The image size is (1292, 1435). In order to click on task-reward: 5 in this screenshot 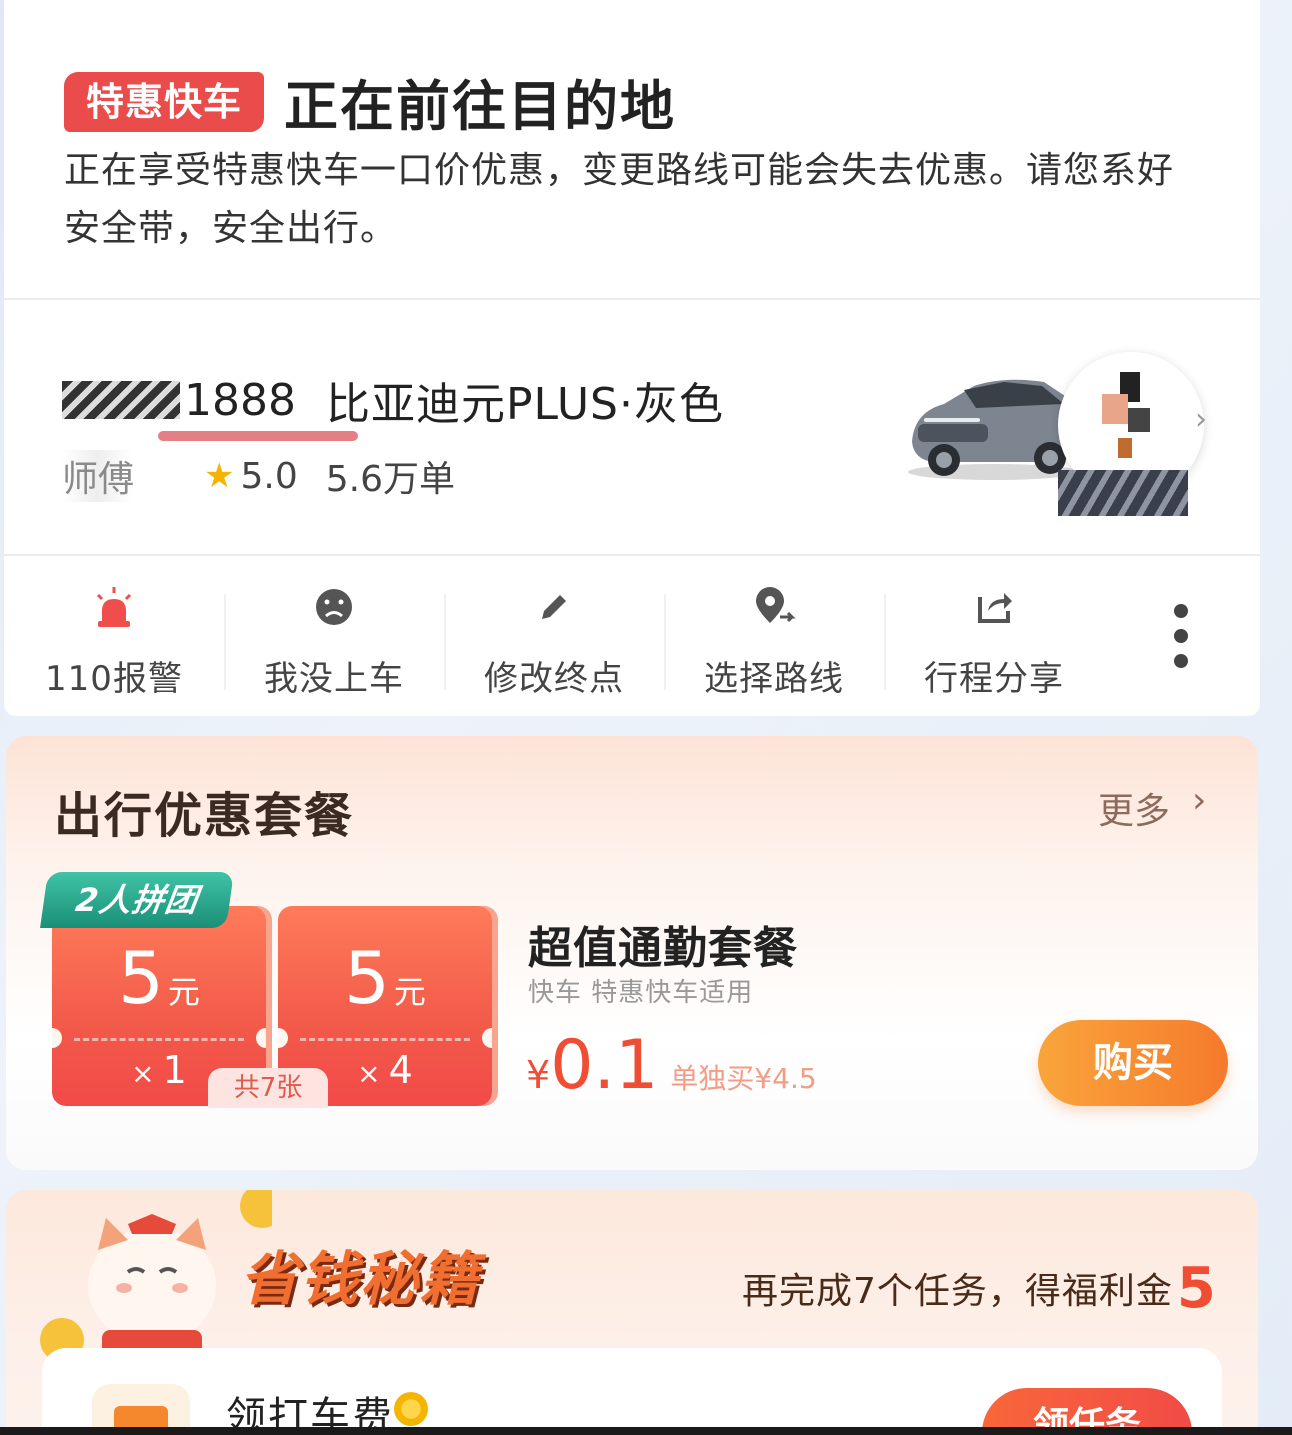, I will do `click(1196, 1288)`.